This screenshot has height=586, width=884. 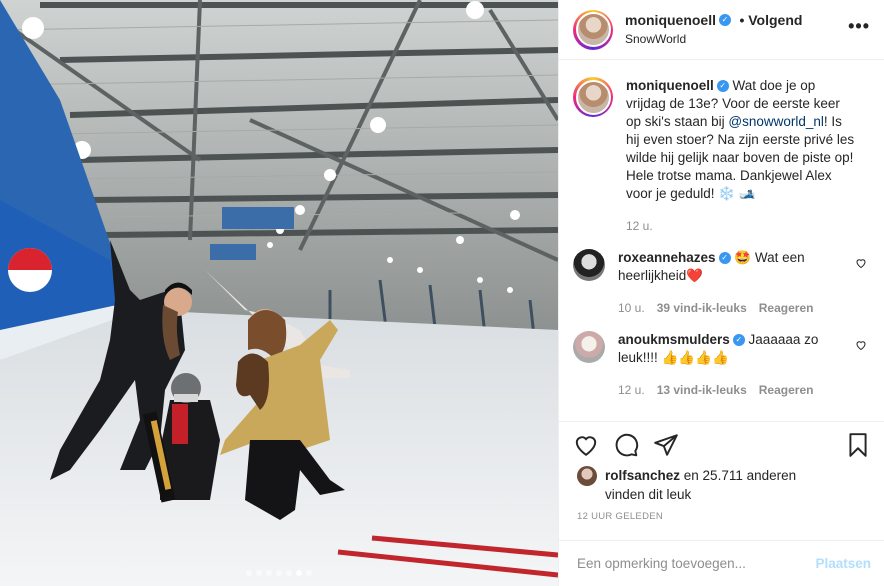 I want to click on comment-input, so click(x=696, y=563).